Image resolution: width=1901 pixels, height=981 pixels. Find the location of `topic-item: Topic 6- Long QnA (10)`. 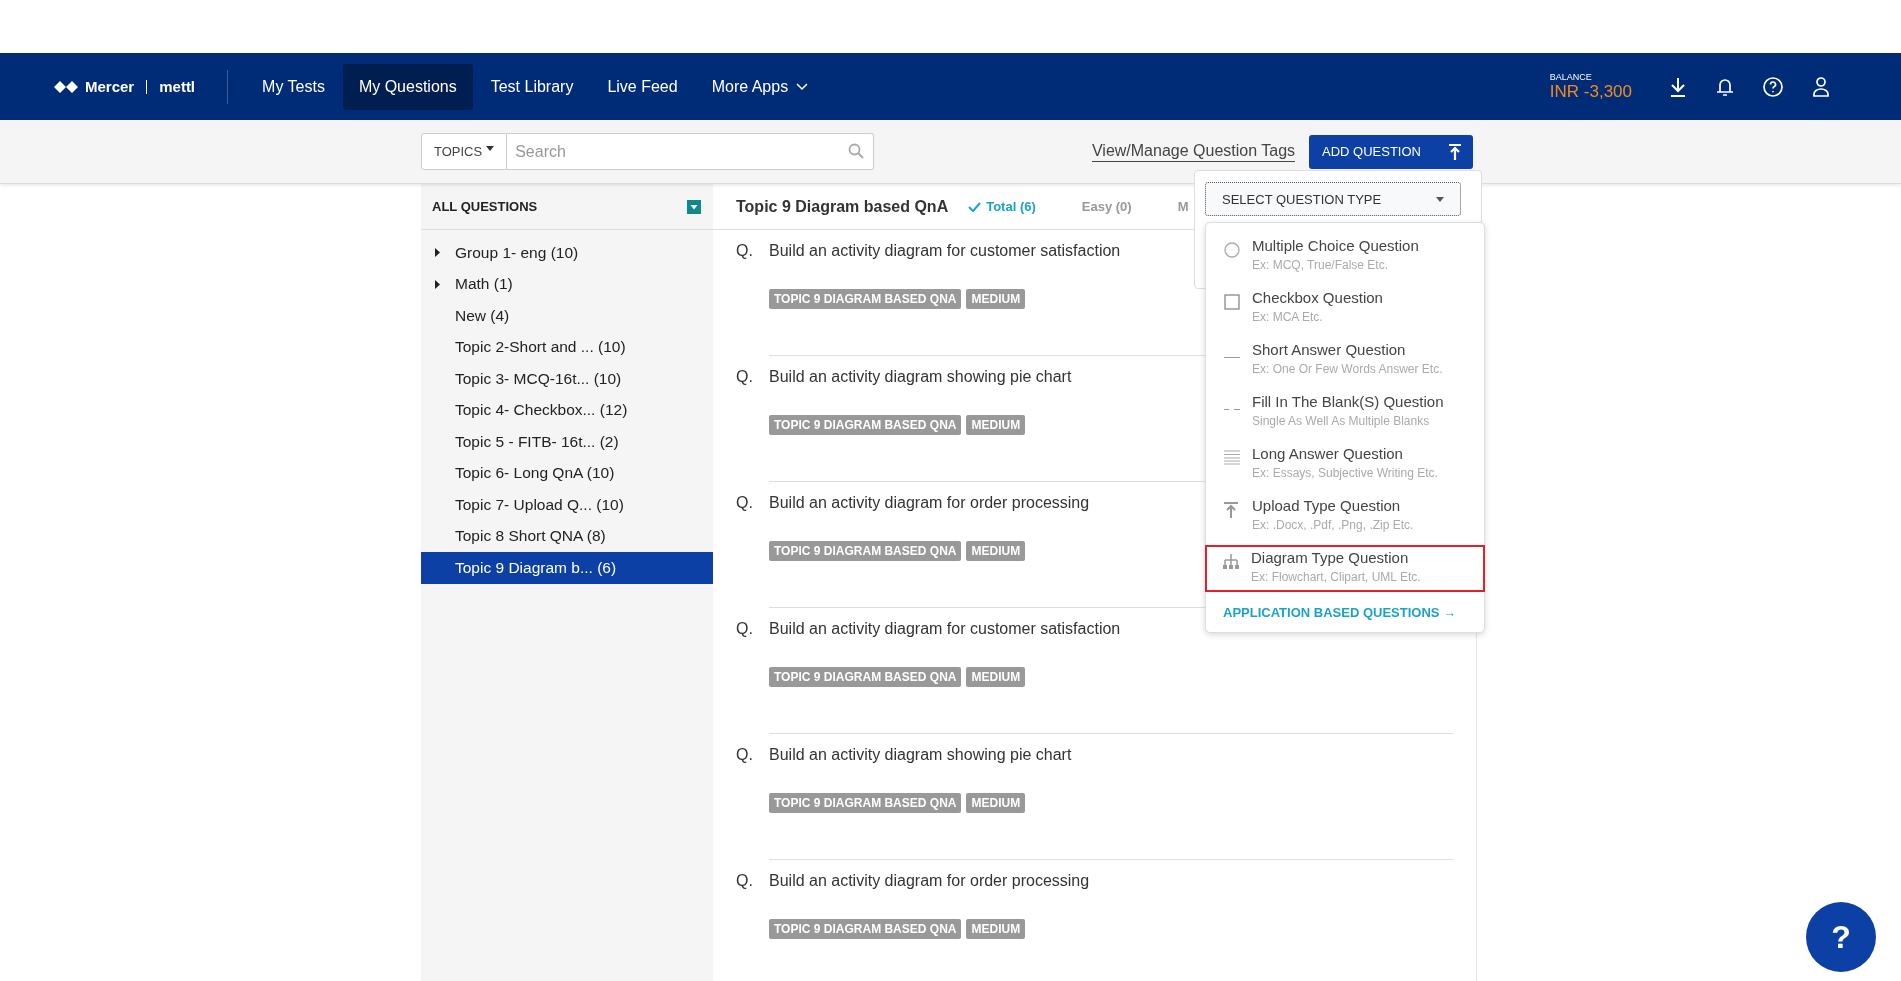

topic-item: Topic 6- Long QnA (10) is located at coordinates (567, 473).